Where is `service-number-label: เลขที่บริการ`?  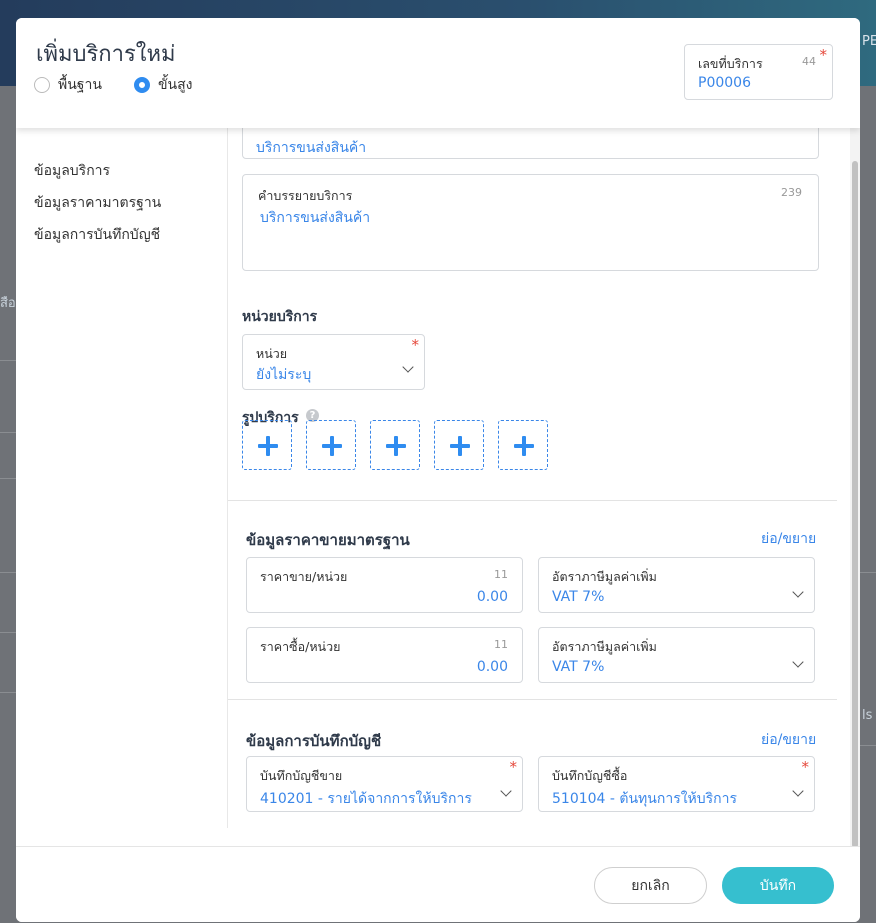
service-number-label: เลขที่บริการ is located at coordinates (730, 63).